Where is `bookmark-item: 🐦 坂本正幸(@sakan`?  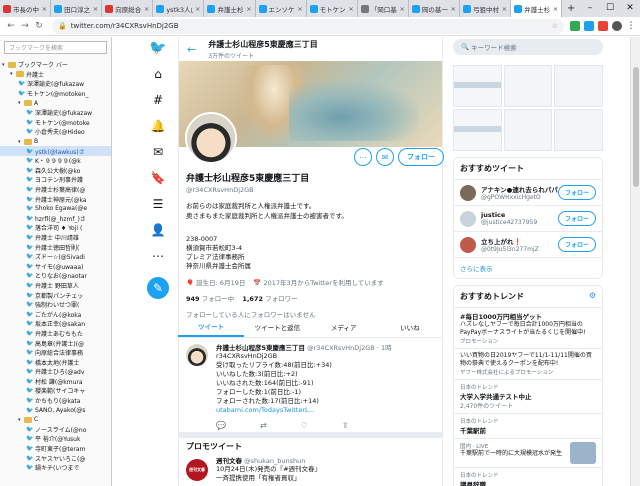 bookmark-item: 🐦 坂本正幸(@sakan is located at coordinates (55, 324).